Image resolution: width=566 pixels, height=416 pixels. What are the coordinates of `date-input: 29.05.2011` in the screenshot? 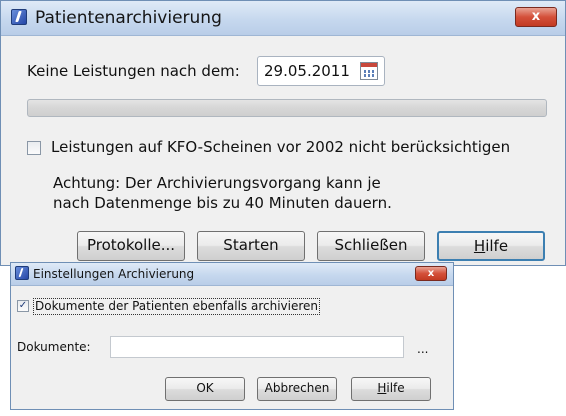 It's located at (321, 71).